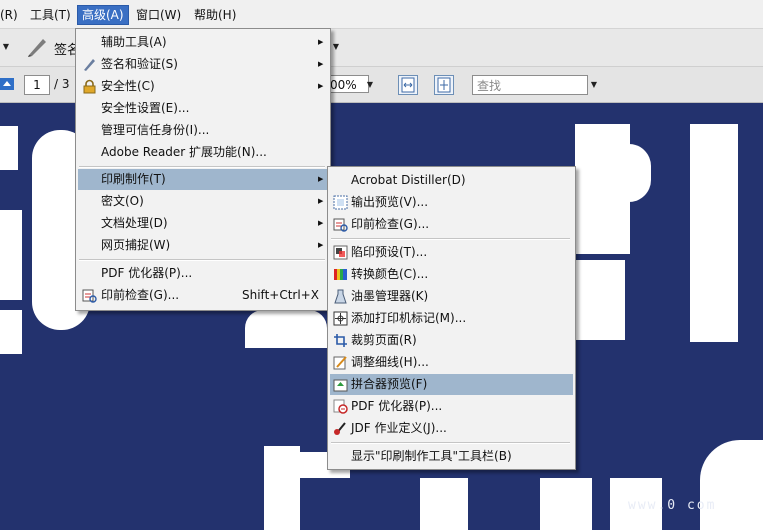 The image size is (763, 530). I want to click on menu-tools: 工具(T), so click(50, 15).